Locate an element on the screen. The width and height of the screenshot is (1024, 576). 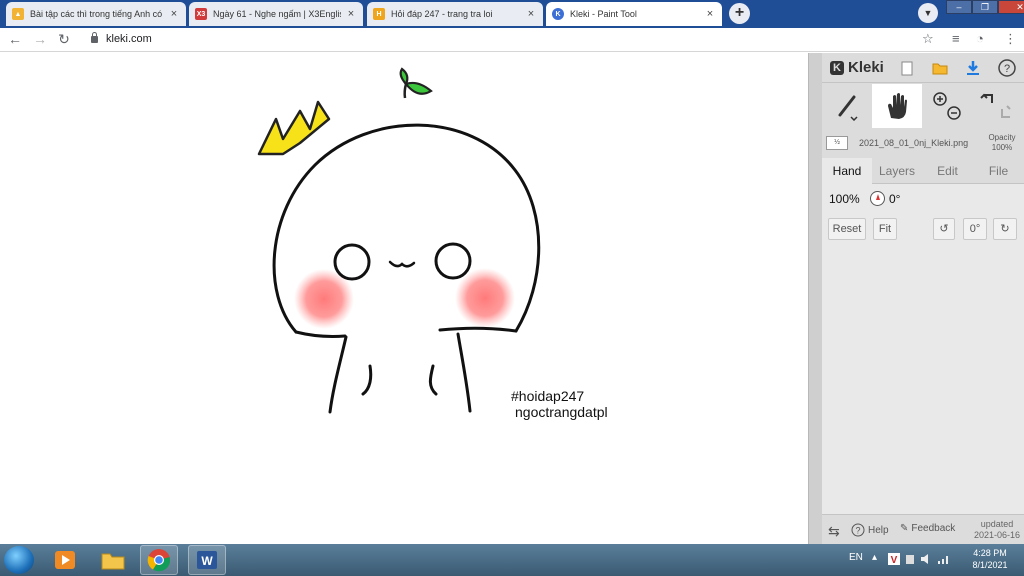
fit-button: Fit is located at coordinates (885, 229).